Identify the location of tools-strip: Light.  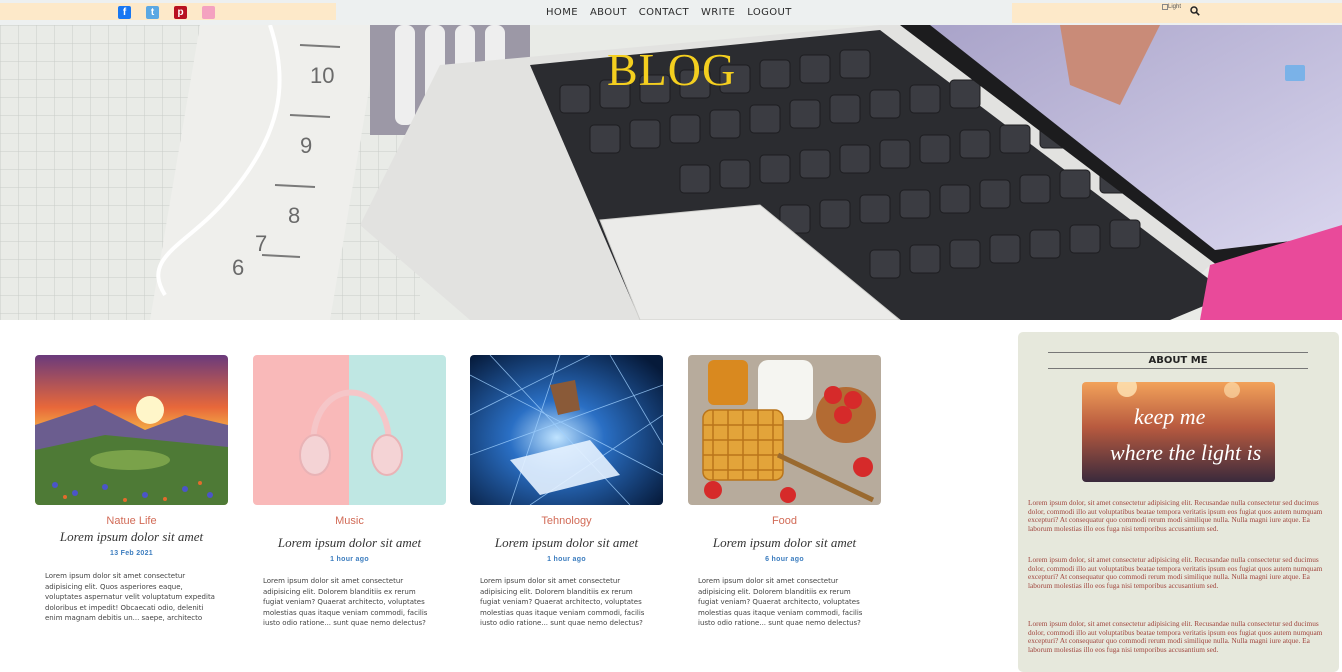
(1177, 13).